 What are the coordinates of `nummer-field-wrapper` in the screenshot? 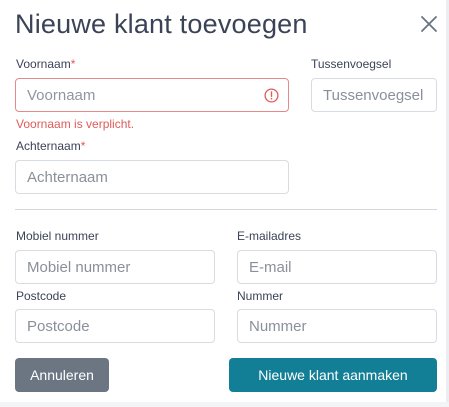 It's located at (337, 326).